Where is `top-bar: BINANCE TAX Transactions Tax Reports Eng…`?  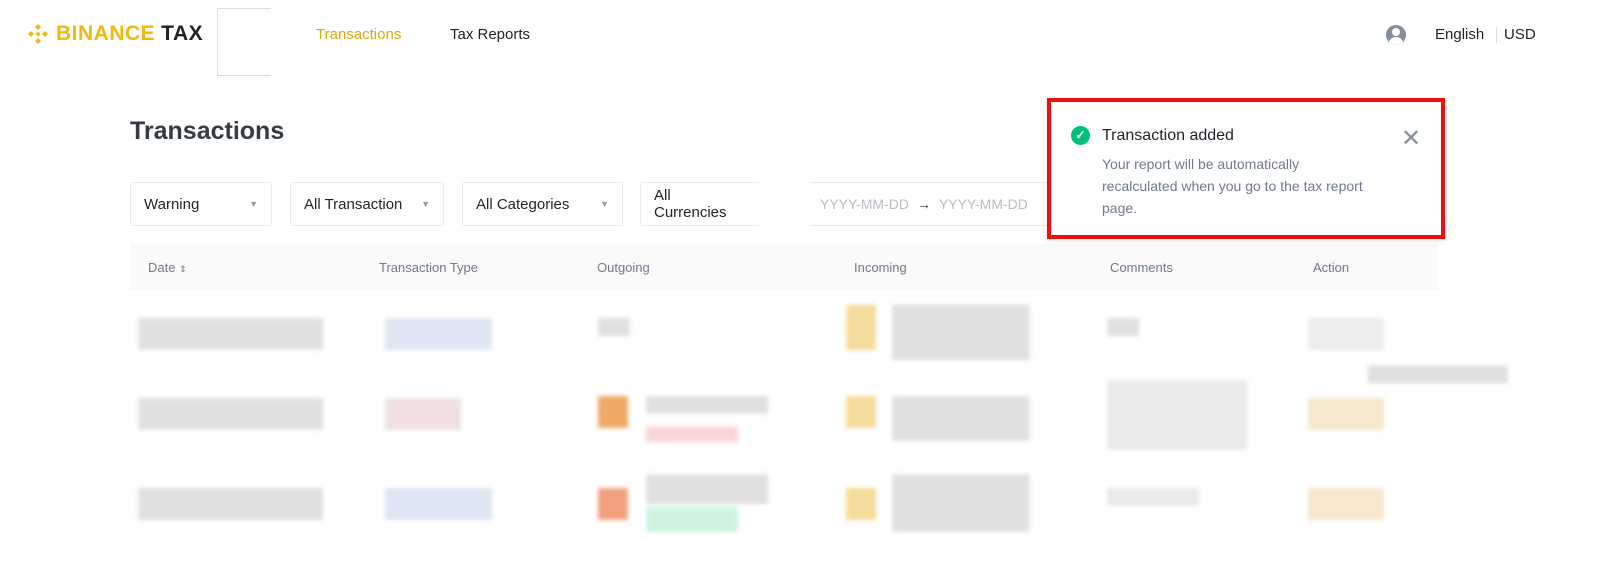 top-bar: BINANCE TAX Transactions Tax Reports Eng… is located at coordinates (800, 38).